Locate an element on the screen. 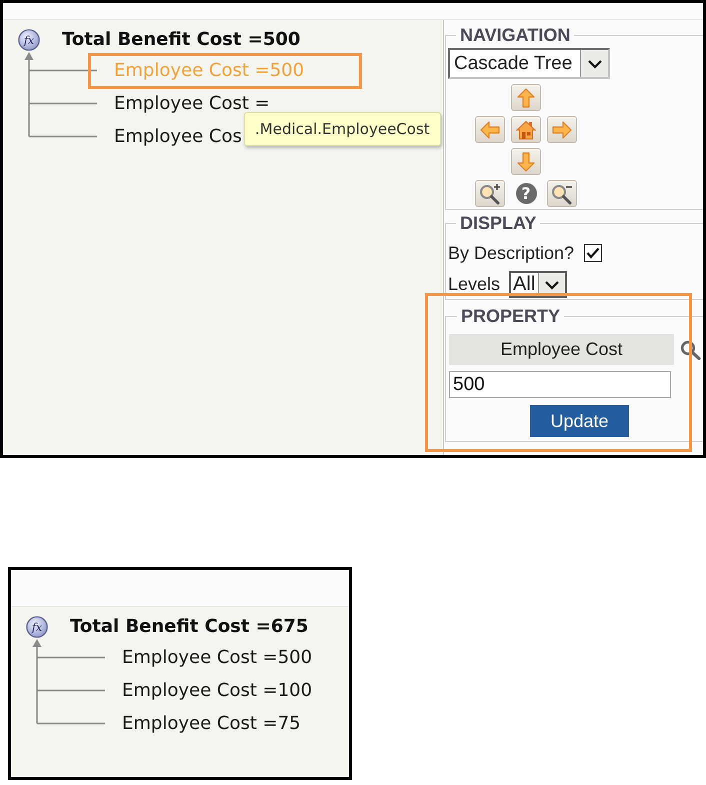 This screenshot has width=706, height=785. value-input: 500 is located at coordinates (560, 384).